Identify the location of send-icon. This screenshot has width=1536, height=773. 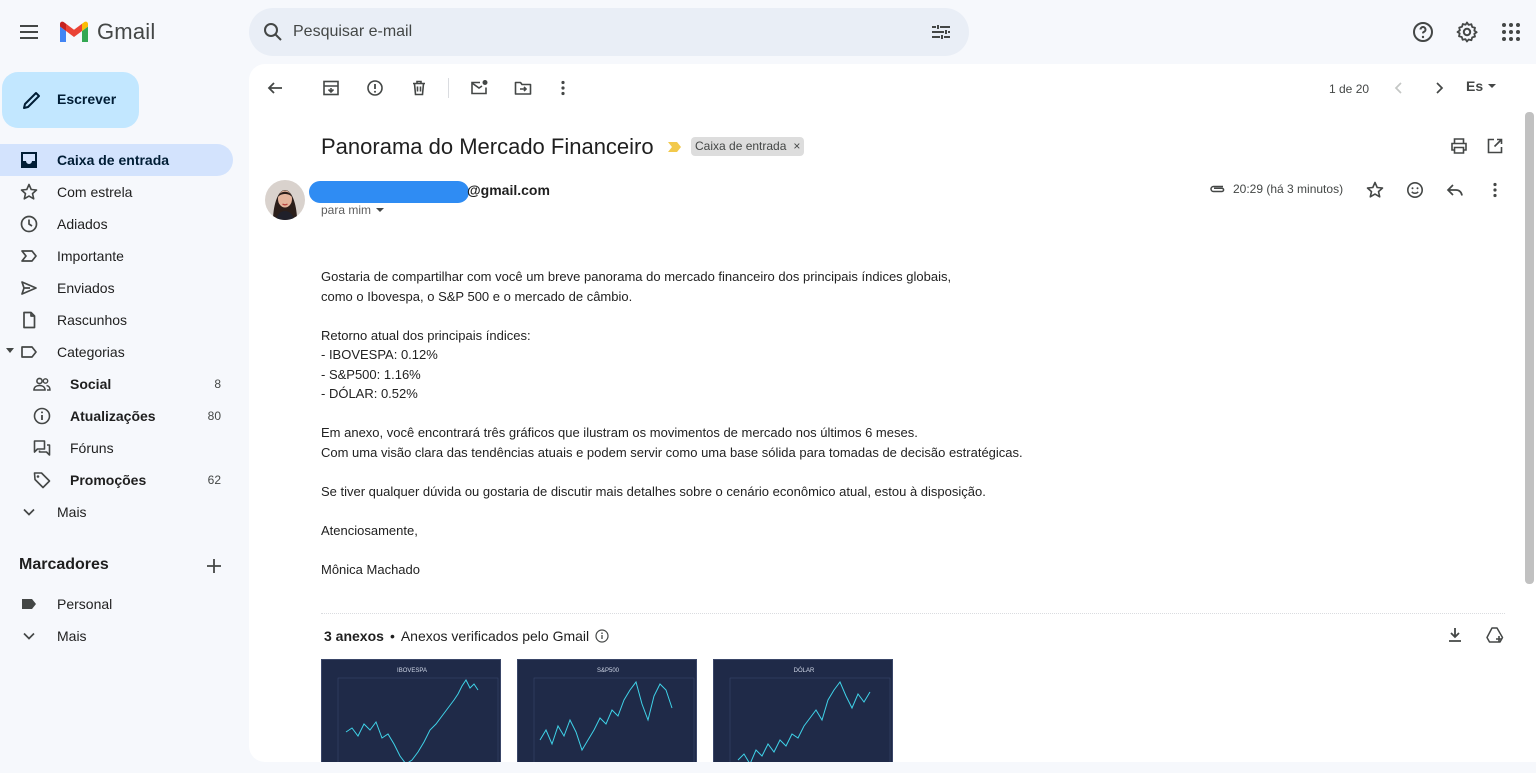
(29, 288).